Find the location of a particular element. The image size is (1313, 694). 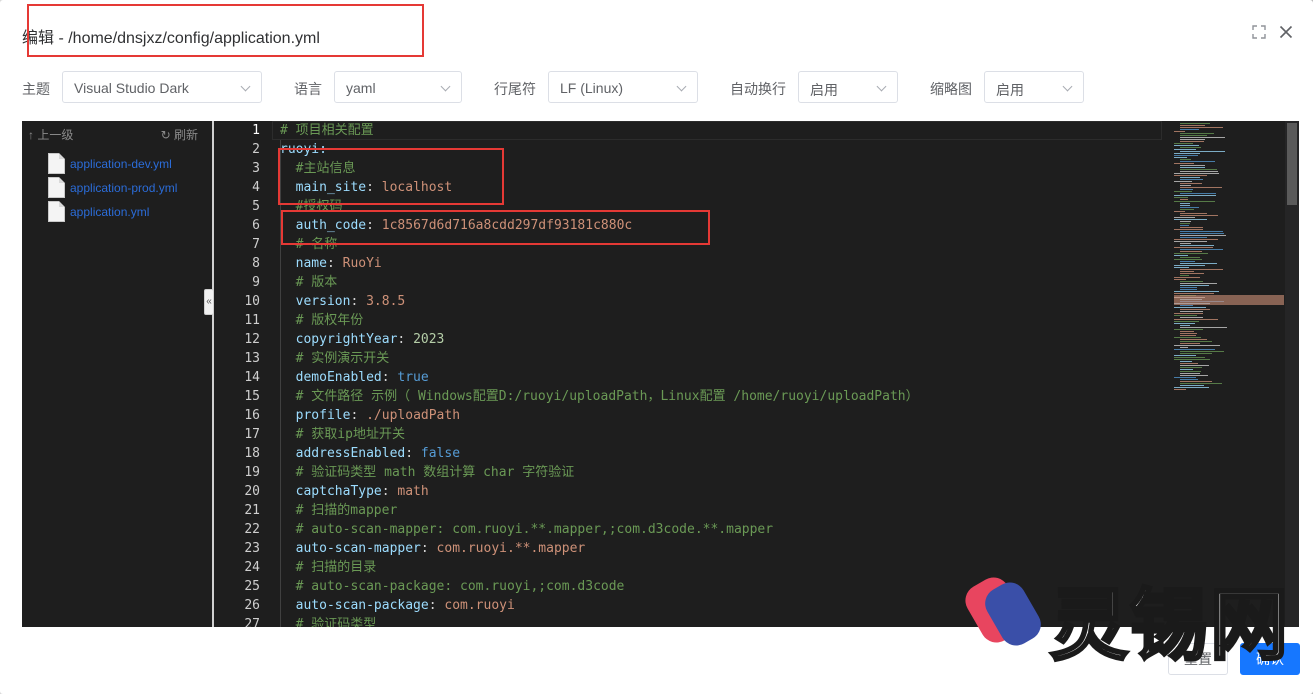

code-line: 7 # 名称 is located at coordinates (696, 244).